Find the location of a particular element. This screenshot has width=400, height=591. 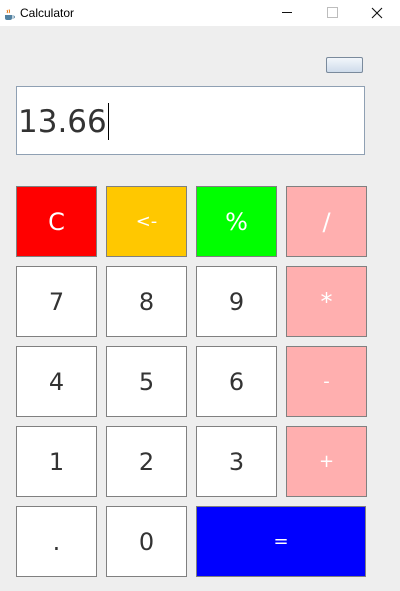

multiply-button: * is located at coordinates (326, 301).